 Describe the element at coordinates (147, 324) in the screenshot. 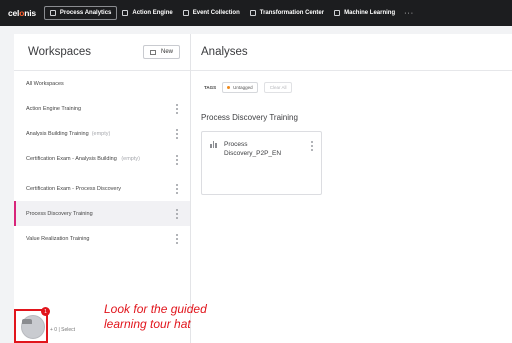

I see `callout-line2: learning tour hat` at that location.